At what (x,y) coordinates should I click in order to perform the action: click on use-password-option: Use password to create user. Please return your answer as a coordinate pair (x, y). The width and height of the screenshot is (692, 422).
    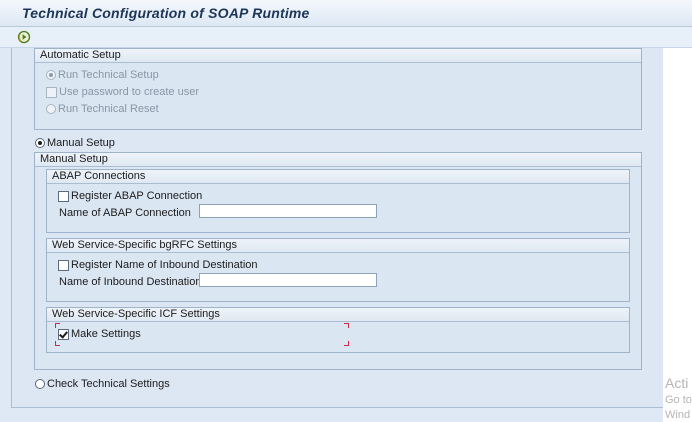
    Looking at the image, I should click on (122, 92).